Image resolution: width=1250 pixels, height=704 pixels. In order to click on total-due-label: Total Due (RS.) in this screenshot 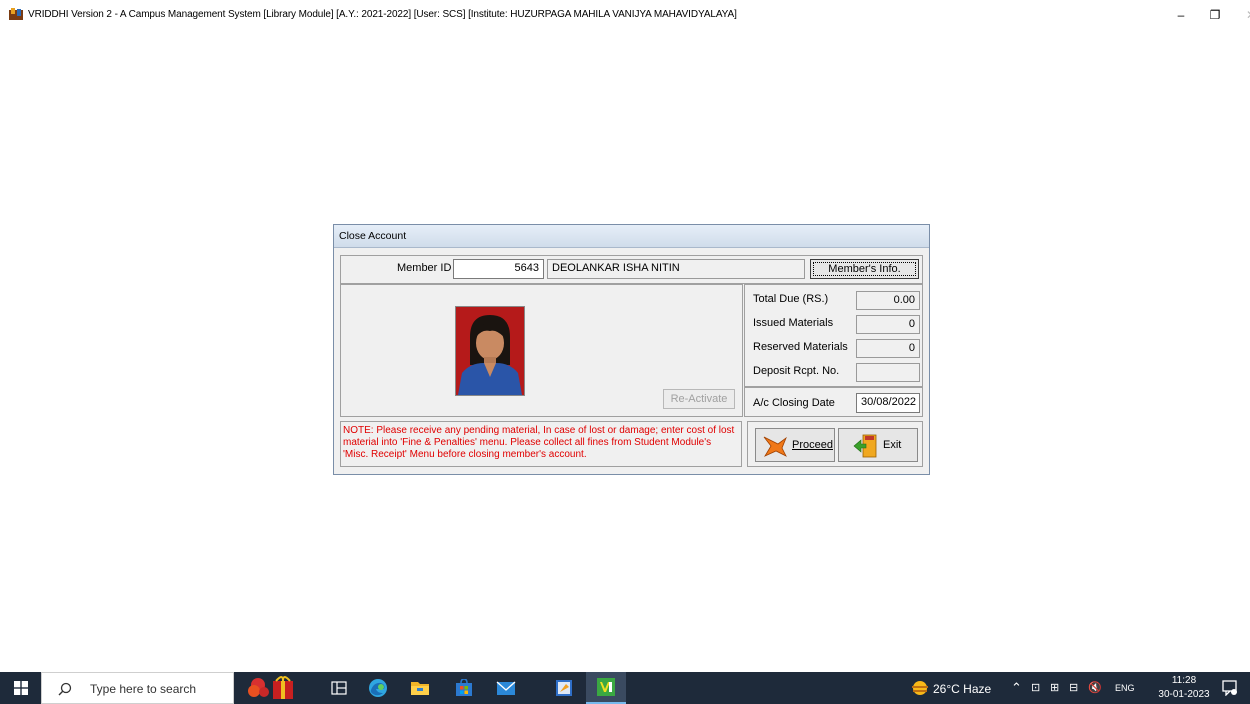, I will do `click(791, 299)`.